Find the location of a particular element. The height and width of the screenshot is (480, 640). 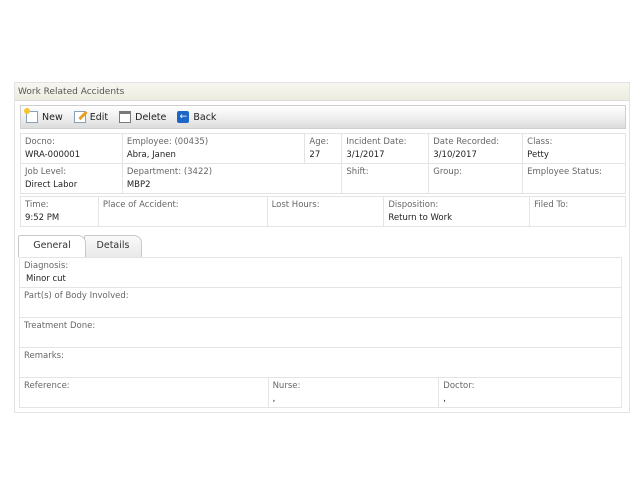

remarks-label: Remarks: is located at coordinates (44, 356).